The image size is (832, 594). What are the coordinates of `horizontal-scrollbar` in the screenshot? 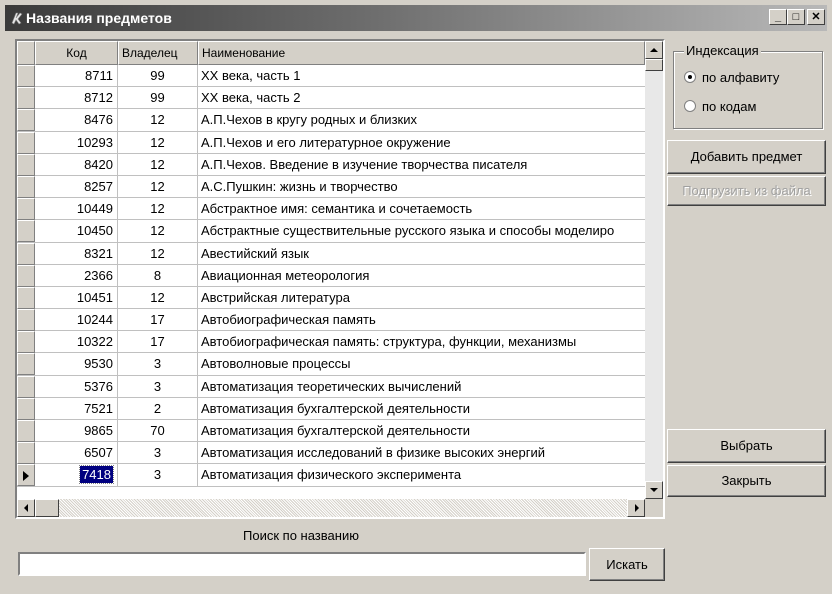 It's located at (331, 508).